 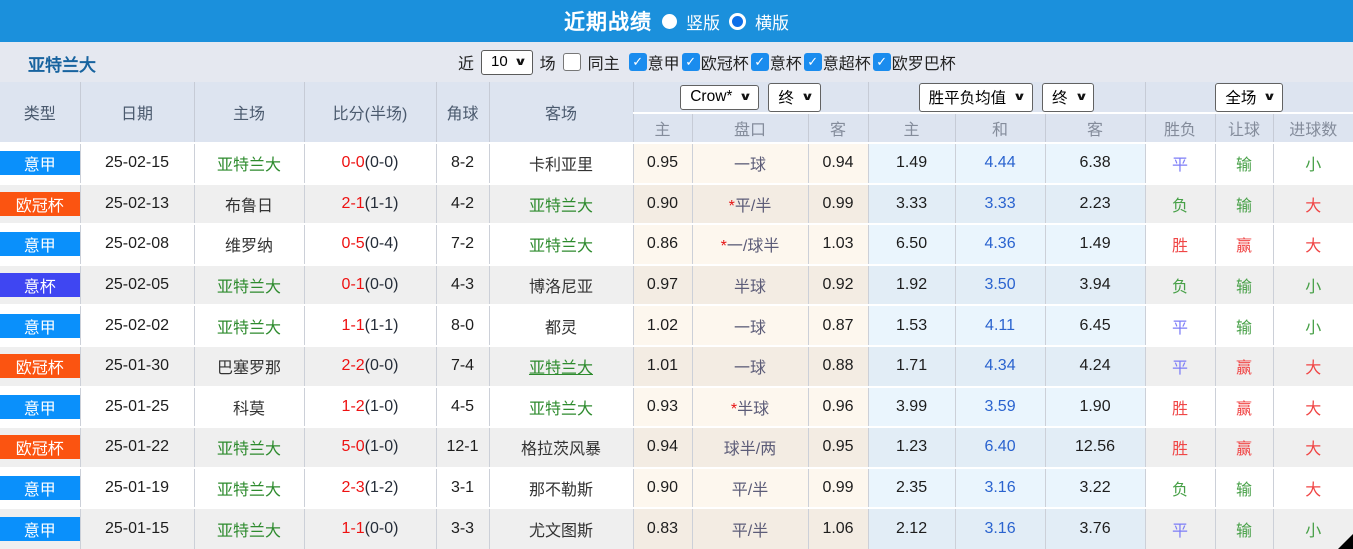 I want to click on home-team: 布鲁日, so click(x=248, y=206).